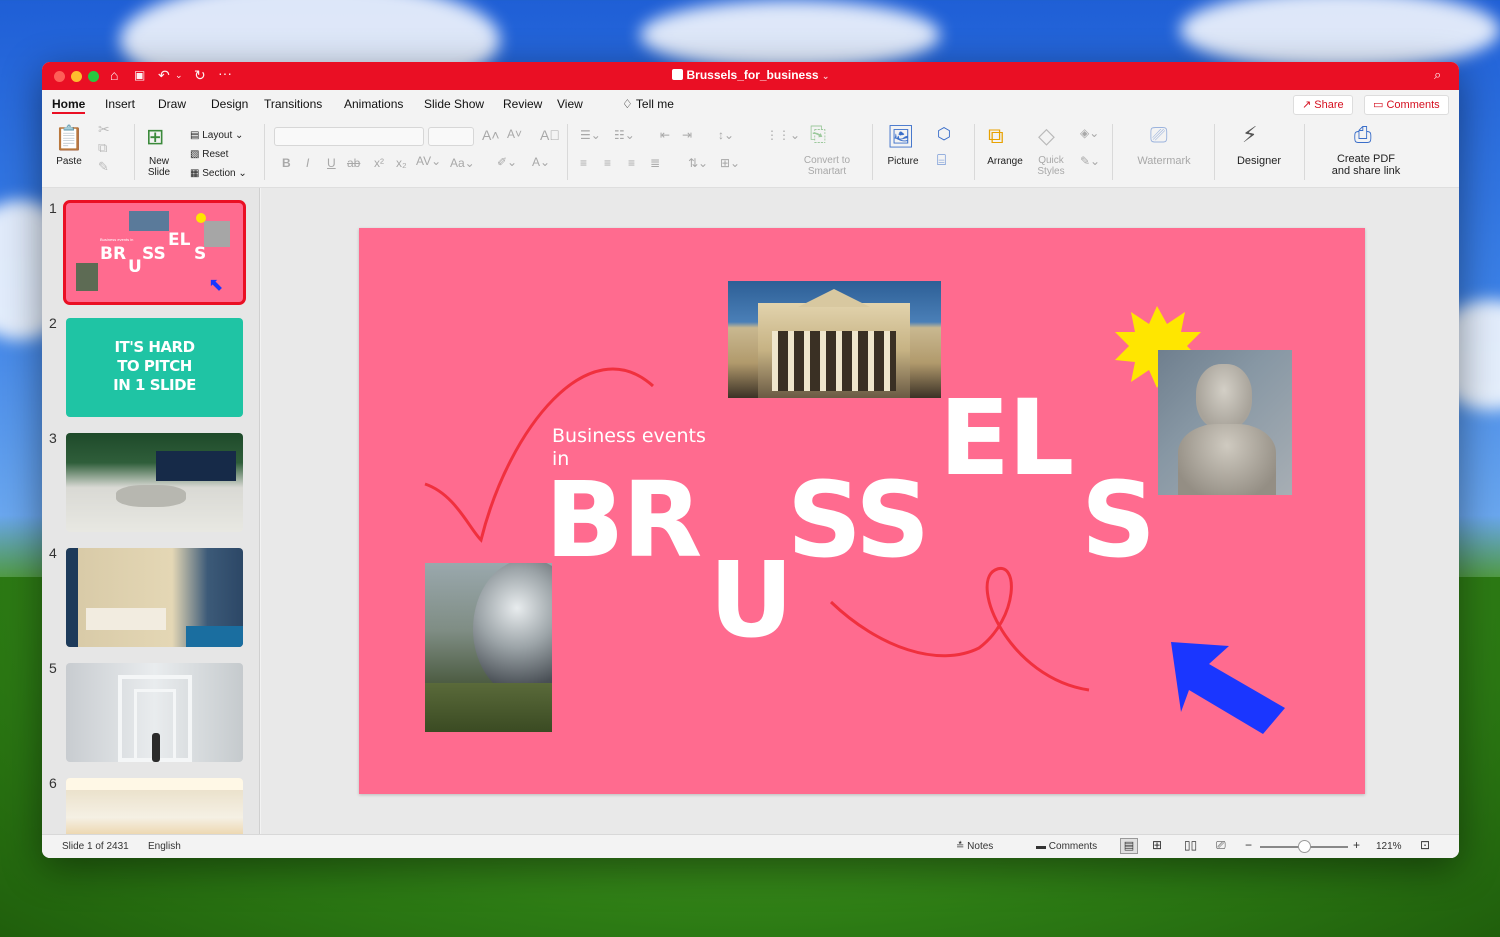  Describe the element at coordinates (541, 162) in the screenshot. I see `font-color-icon: A⌄` at that location.